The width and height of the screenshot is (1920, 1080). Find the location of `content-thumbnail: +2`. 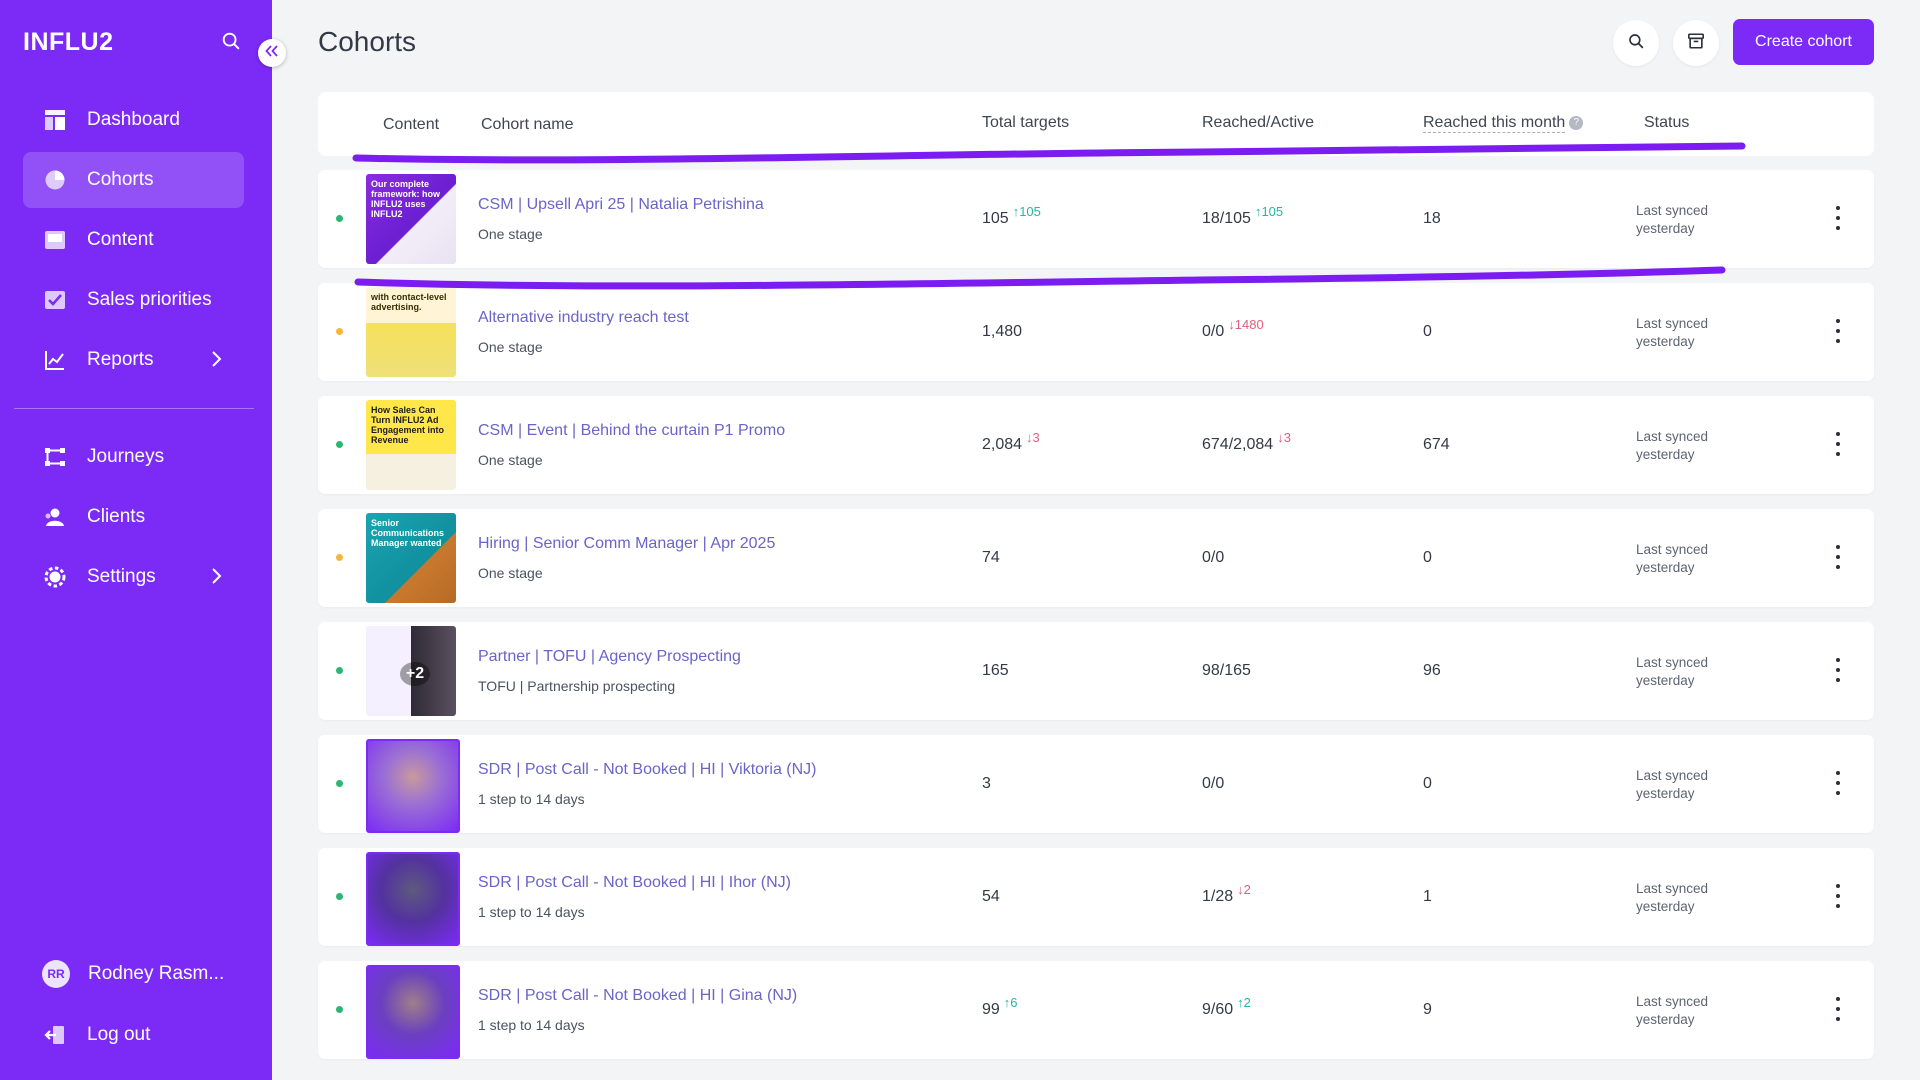

content-thumbnail: +2 is located at coordinates (411, 671).